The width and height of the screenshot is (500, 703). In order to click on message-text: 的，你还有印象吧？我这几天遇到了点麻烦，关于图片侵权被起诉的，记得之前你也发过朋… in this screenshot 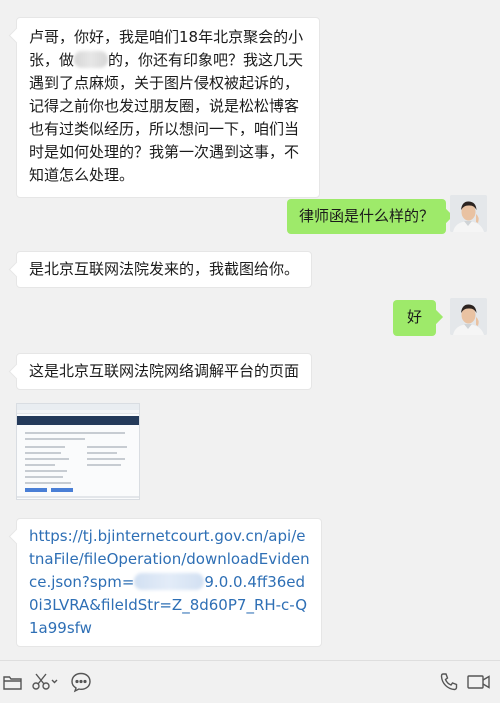, I will do `click(166, 117)`.